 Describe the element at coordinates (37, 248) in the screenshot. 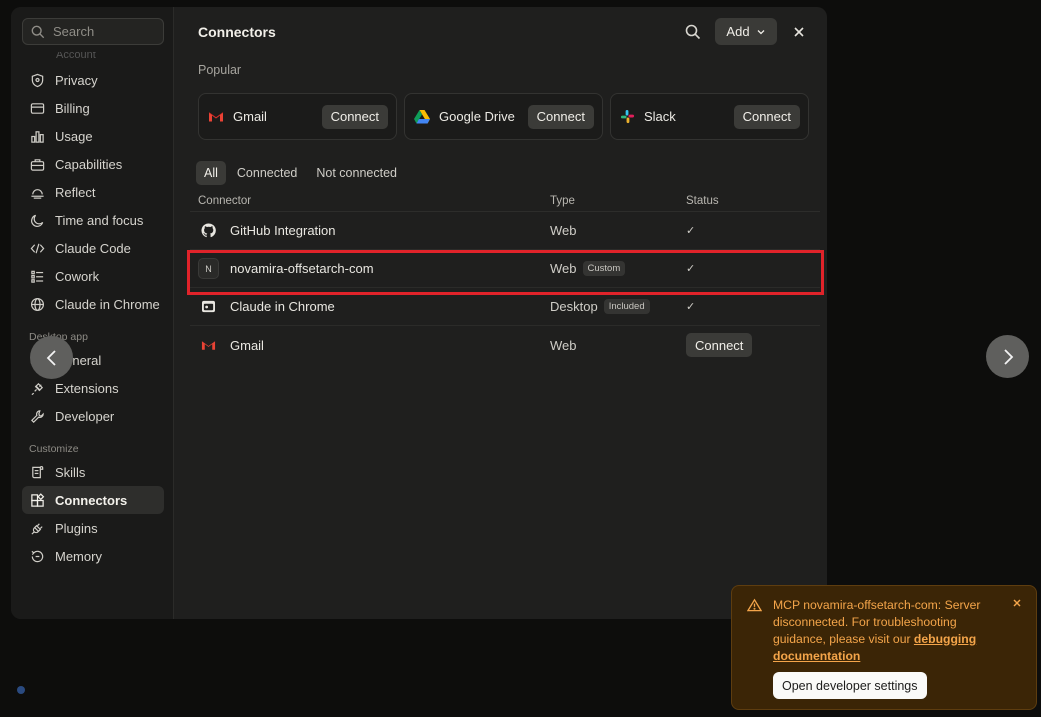

I see `code-icon` at that location.